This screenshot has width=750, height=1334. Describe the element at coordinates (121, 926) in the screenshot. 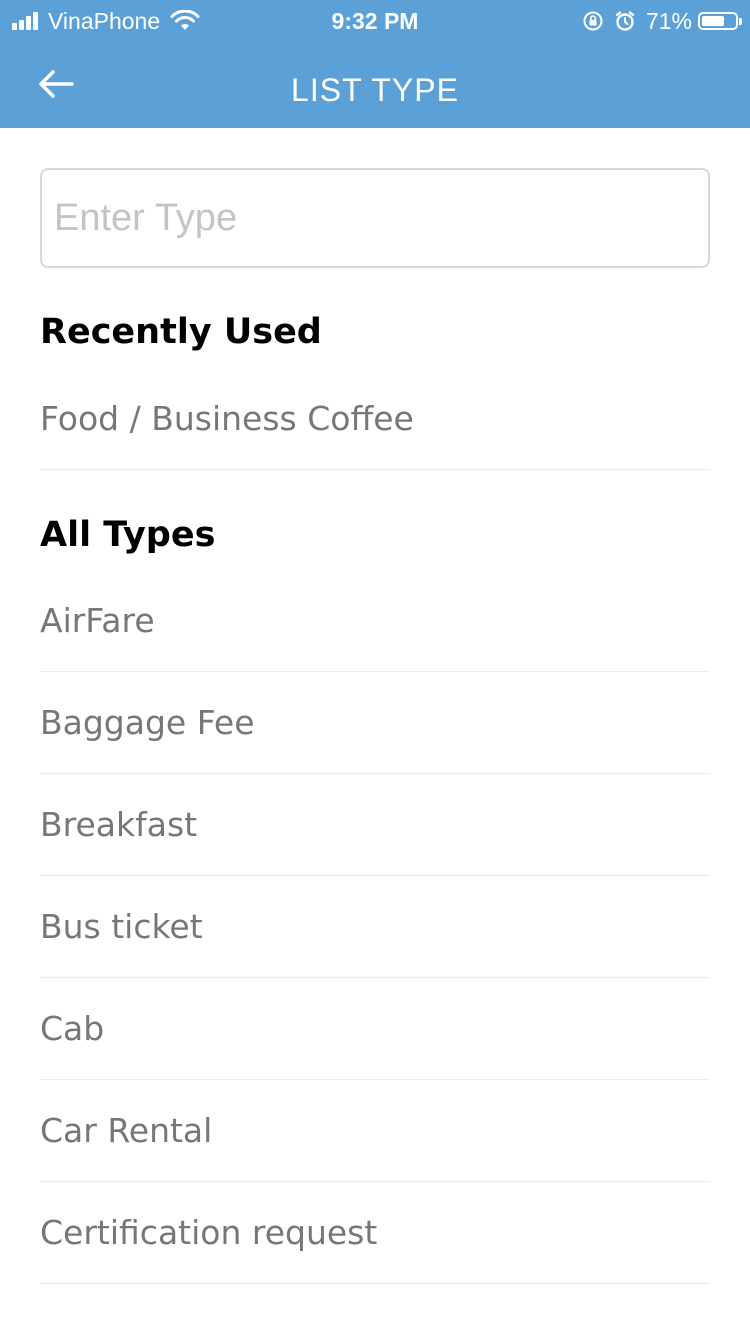

I see `list-item-label: Bus ticket` at that location.